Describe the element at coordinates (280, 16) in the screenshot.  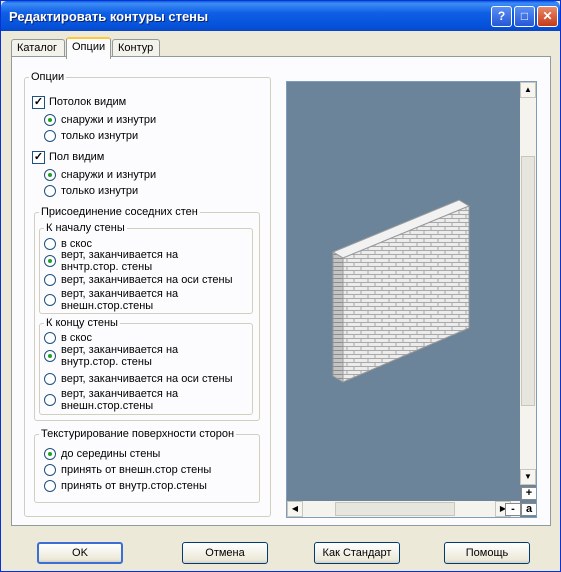
I see `title-bar: Редактировать контуры стены ? □ ✕` at that location.